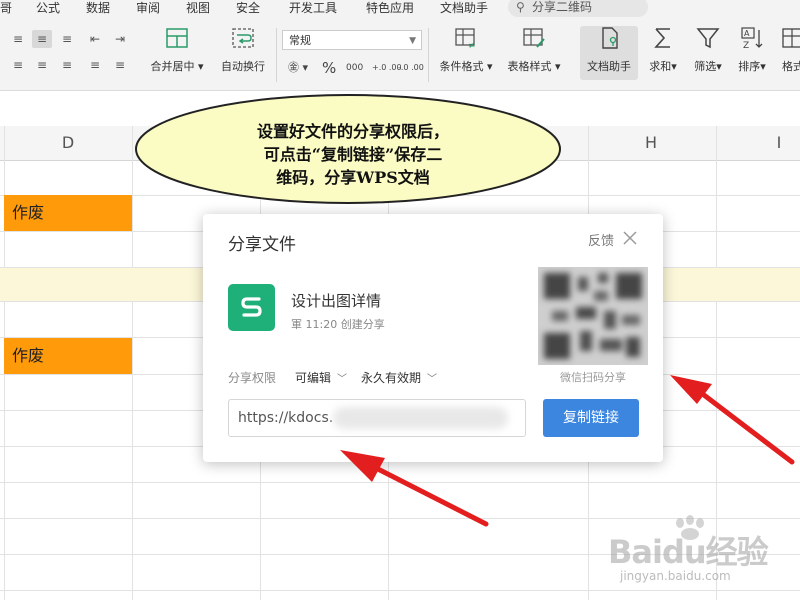 The width and height of the screenshot is (800, 600). Describe the element at coordinates (461, 66) in the screenshot. I see `conditional-format-label: 条件格式` at that location.